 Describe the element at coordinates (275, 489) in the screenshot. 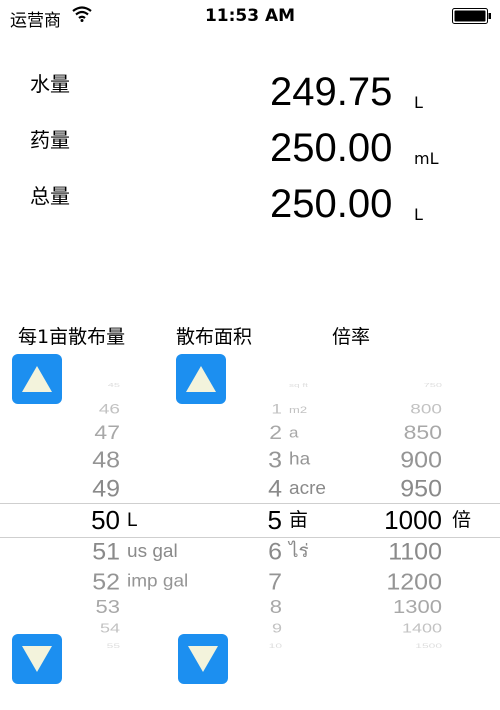

I see `area-value: 4` at that location.